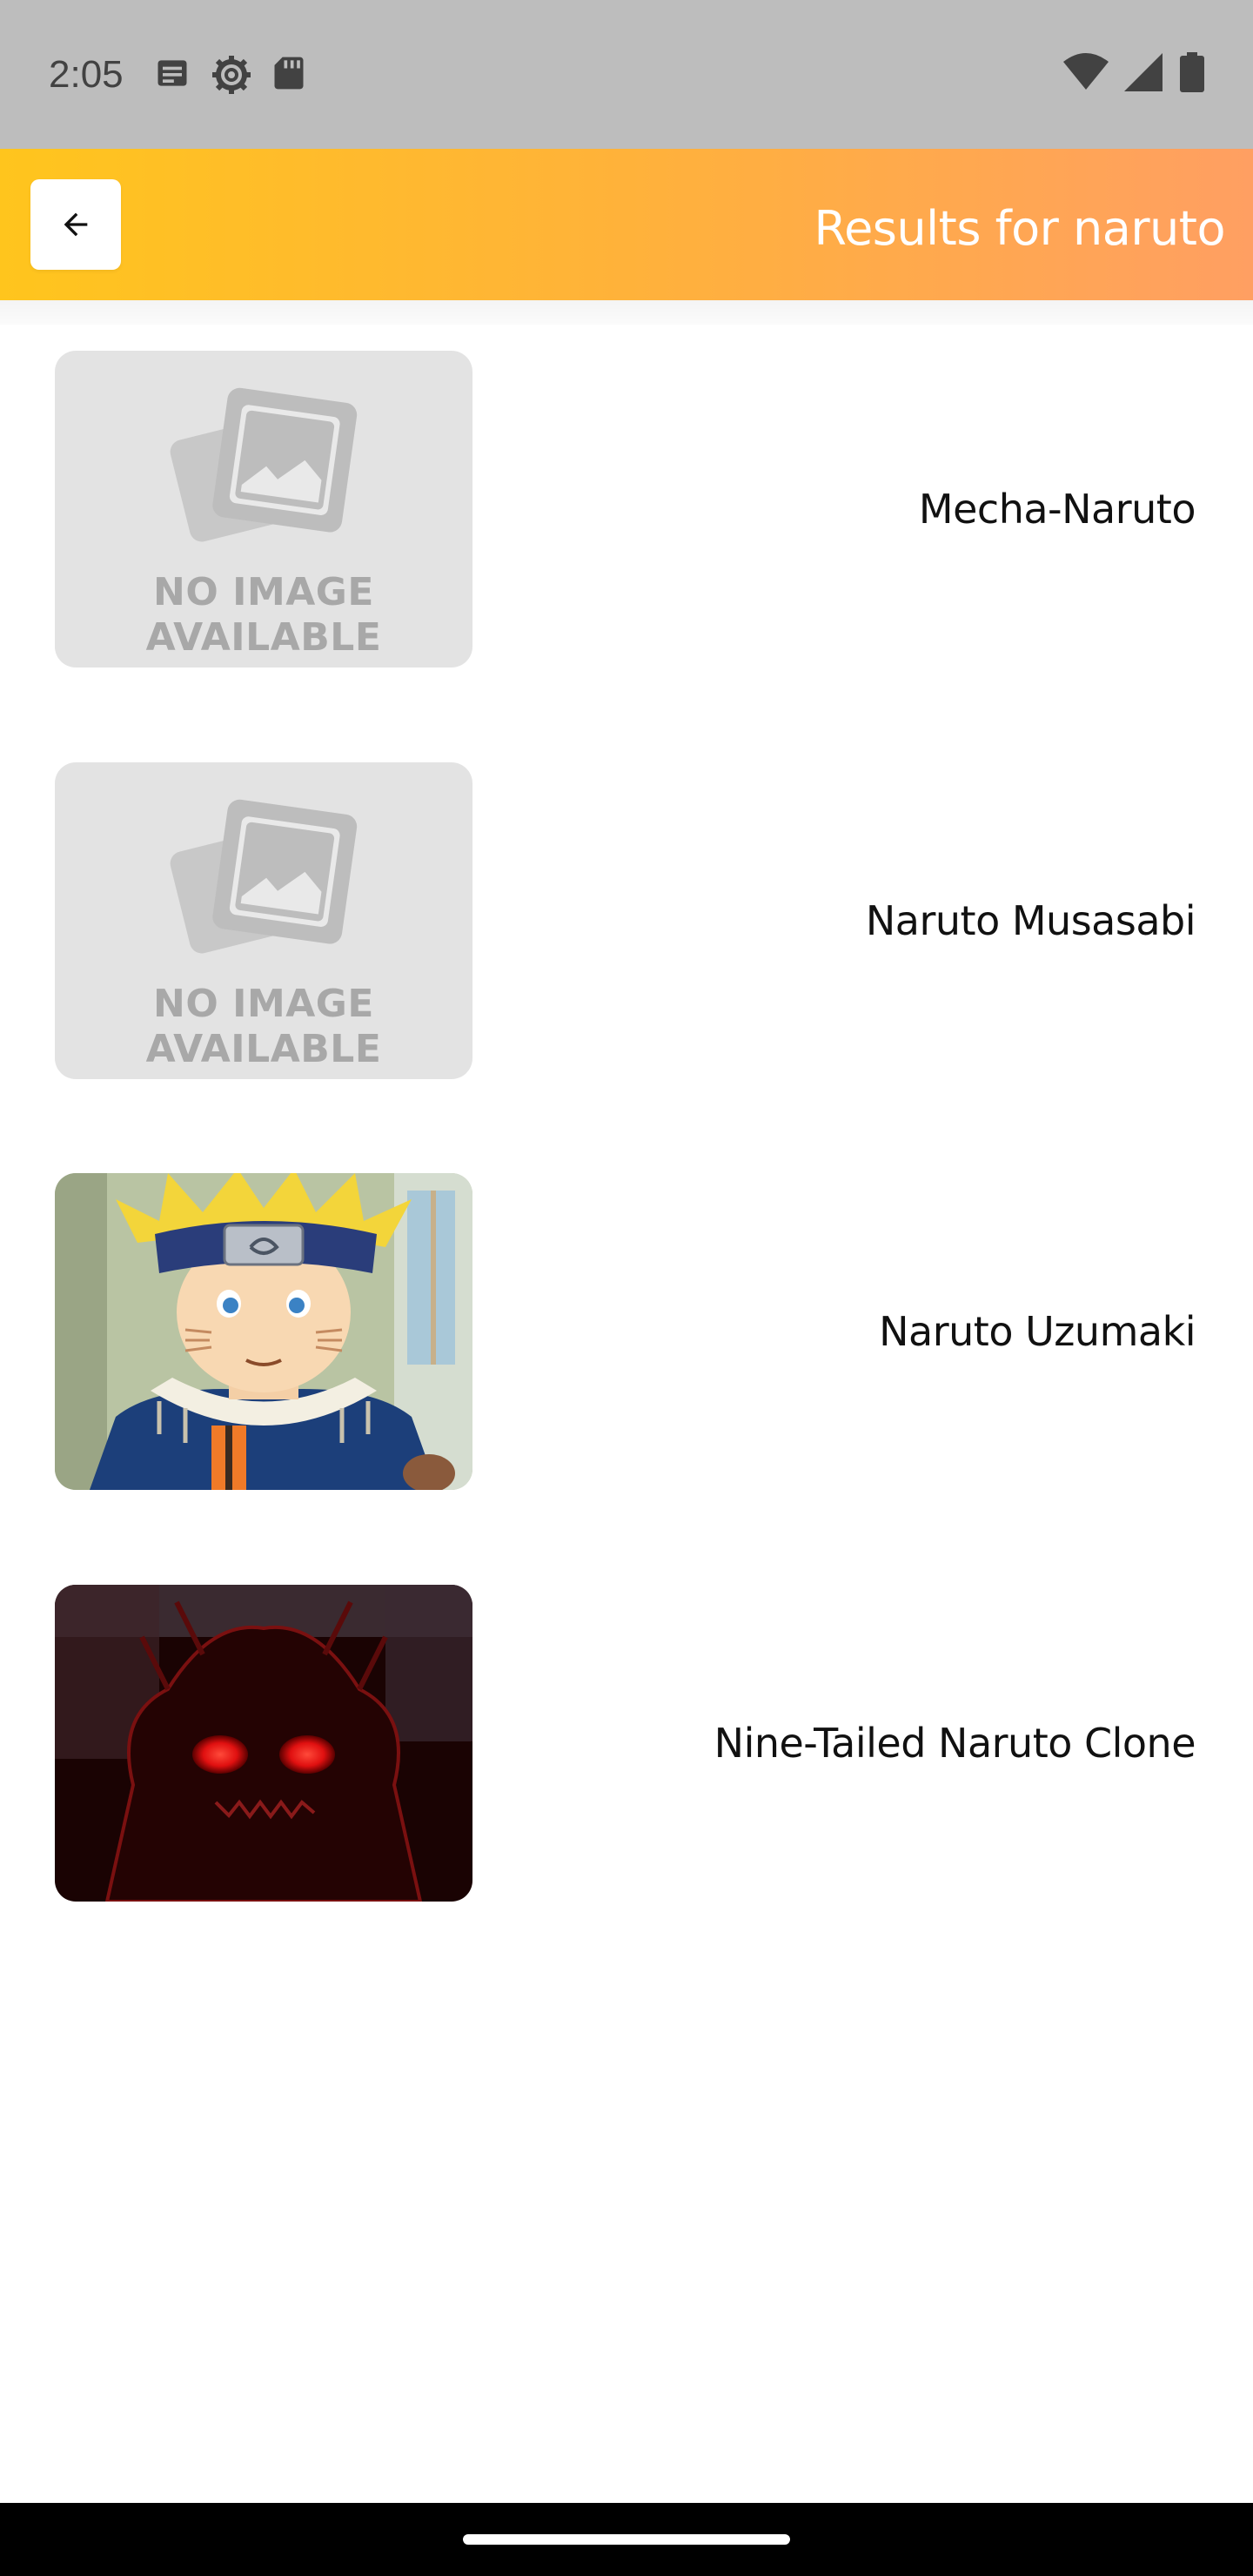  Describe the element at coordinates (955, 1744) in the screenshot. I see `result-name: Nine-Tailed Naruto Clone` at that location.